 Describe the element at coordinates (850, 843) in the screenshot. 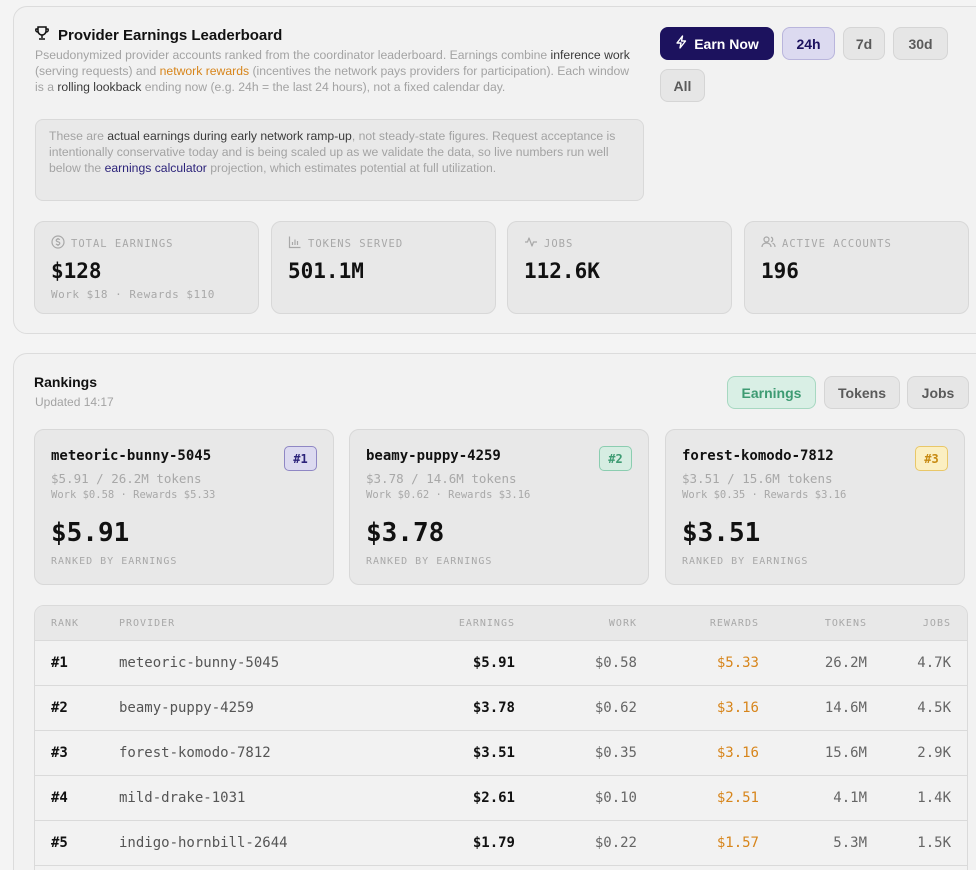

I see `cell-tokens: 5.3M` at that location.